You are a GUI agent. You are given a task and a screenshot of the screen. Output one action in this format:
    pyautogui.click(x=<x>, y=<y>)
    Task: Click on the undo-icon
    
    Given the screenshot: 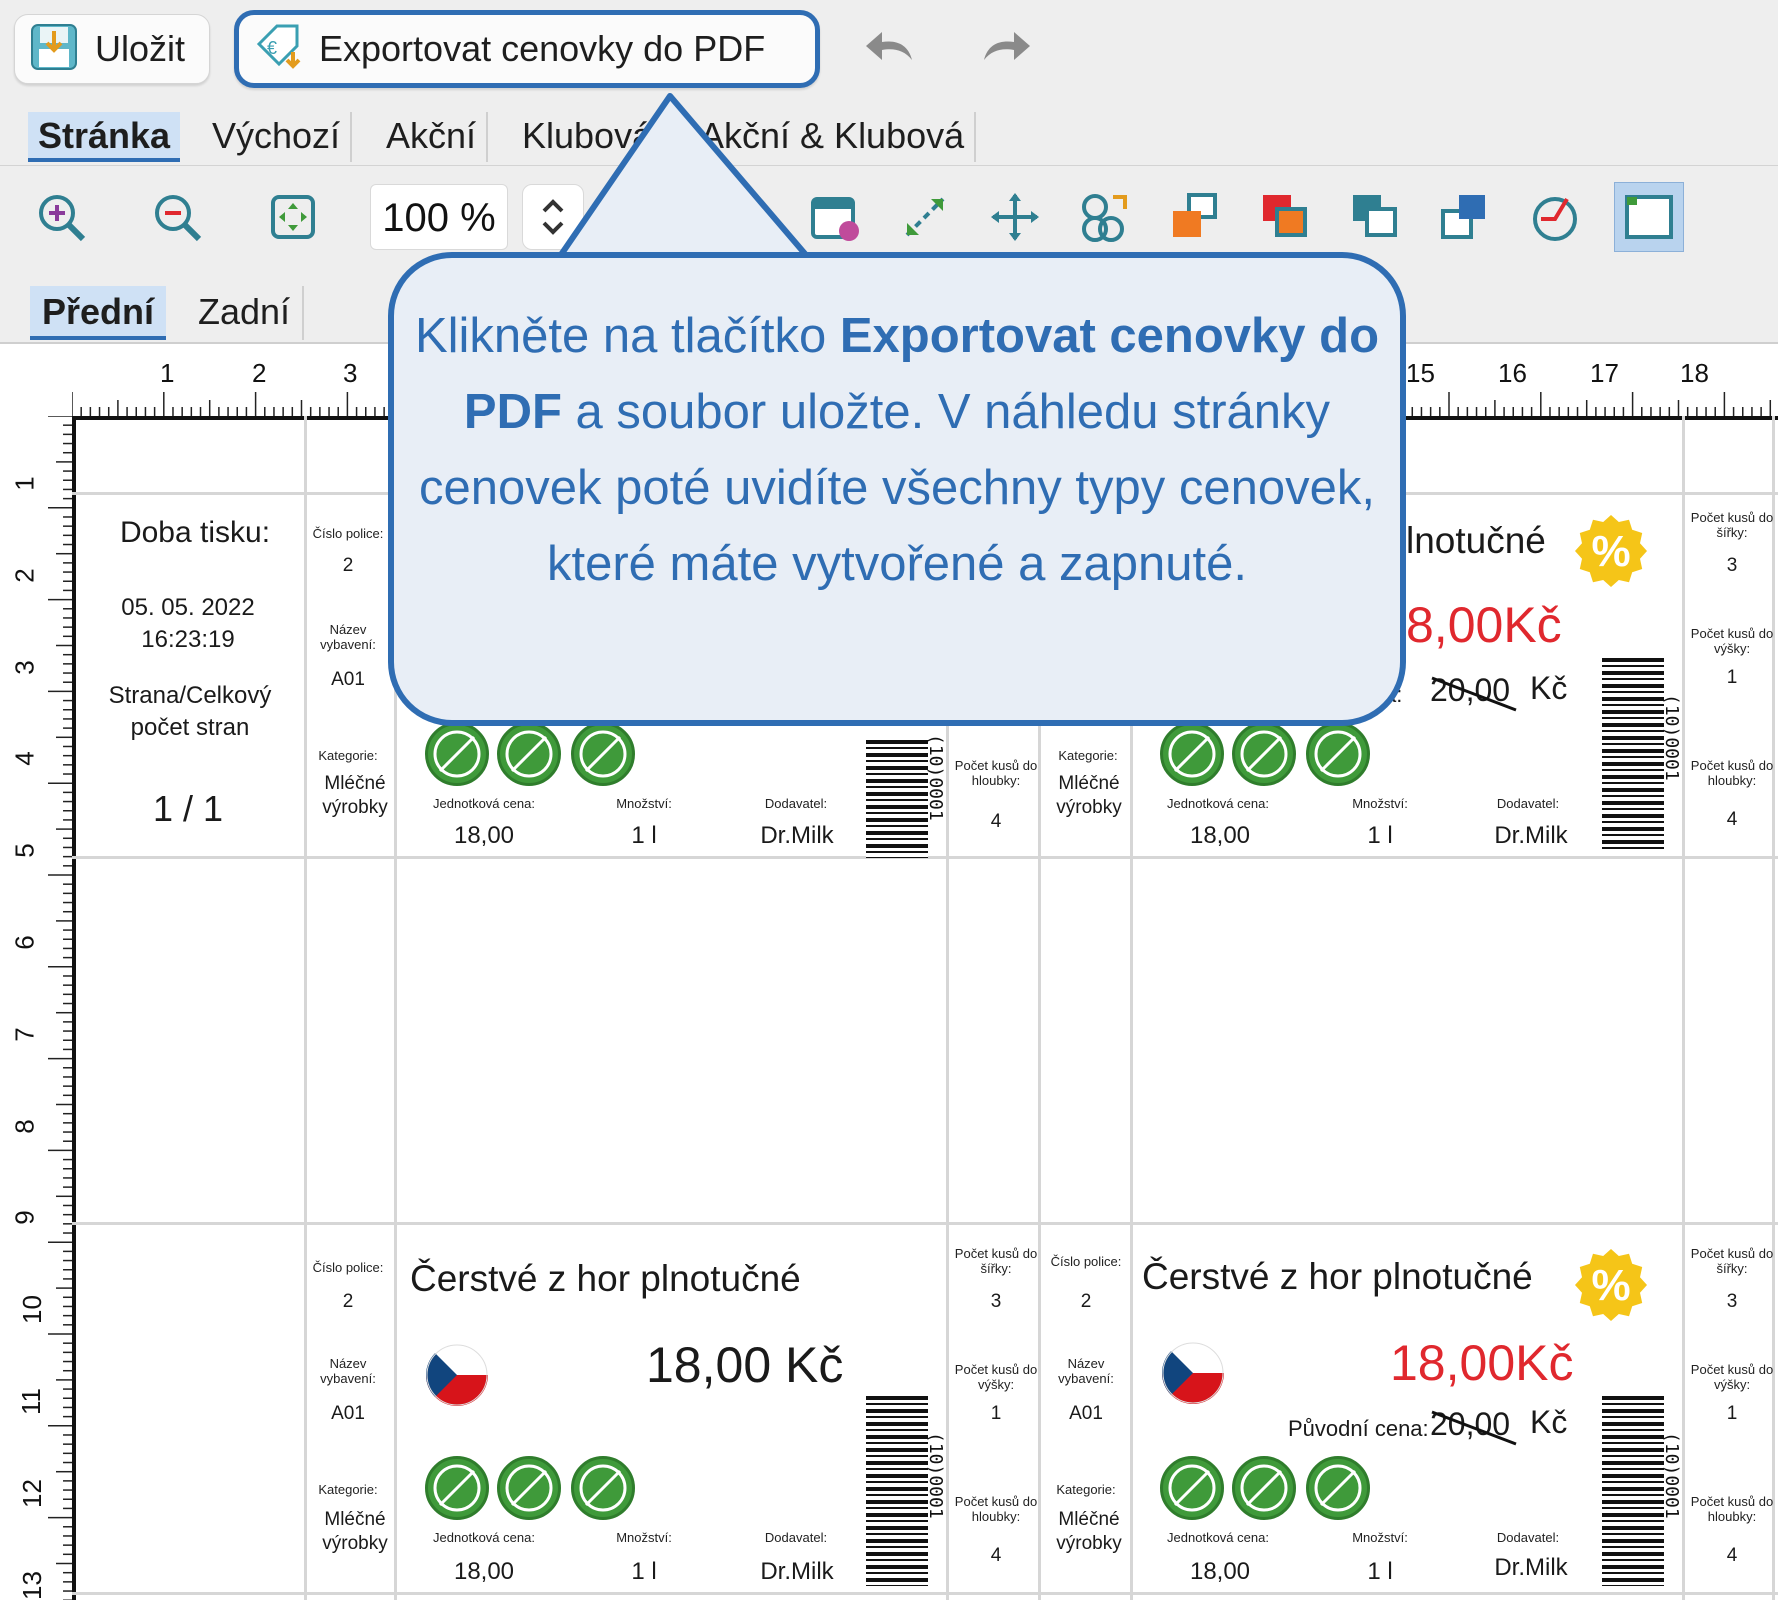 What is the action you would take?
    pyautogui.click(x=890, y=48)
    